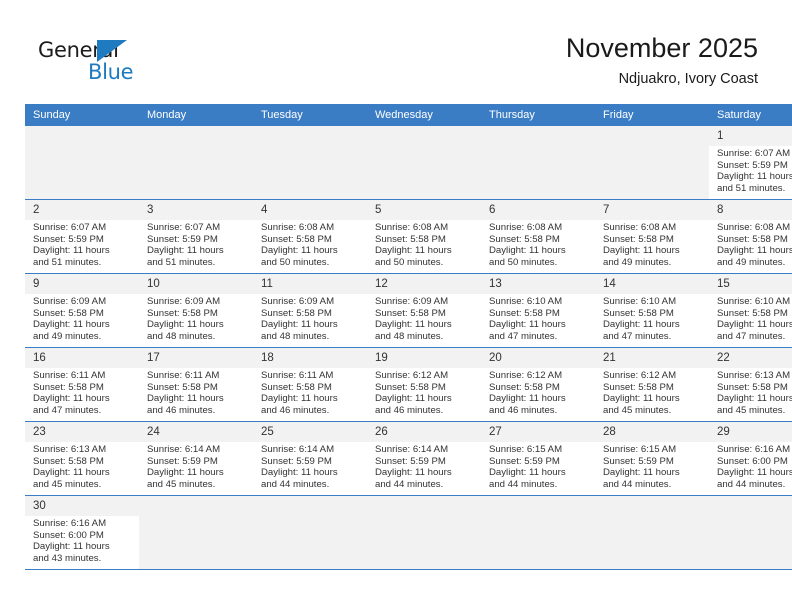  I want to click on day-number: 20, so click(538, 358).